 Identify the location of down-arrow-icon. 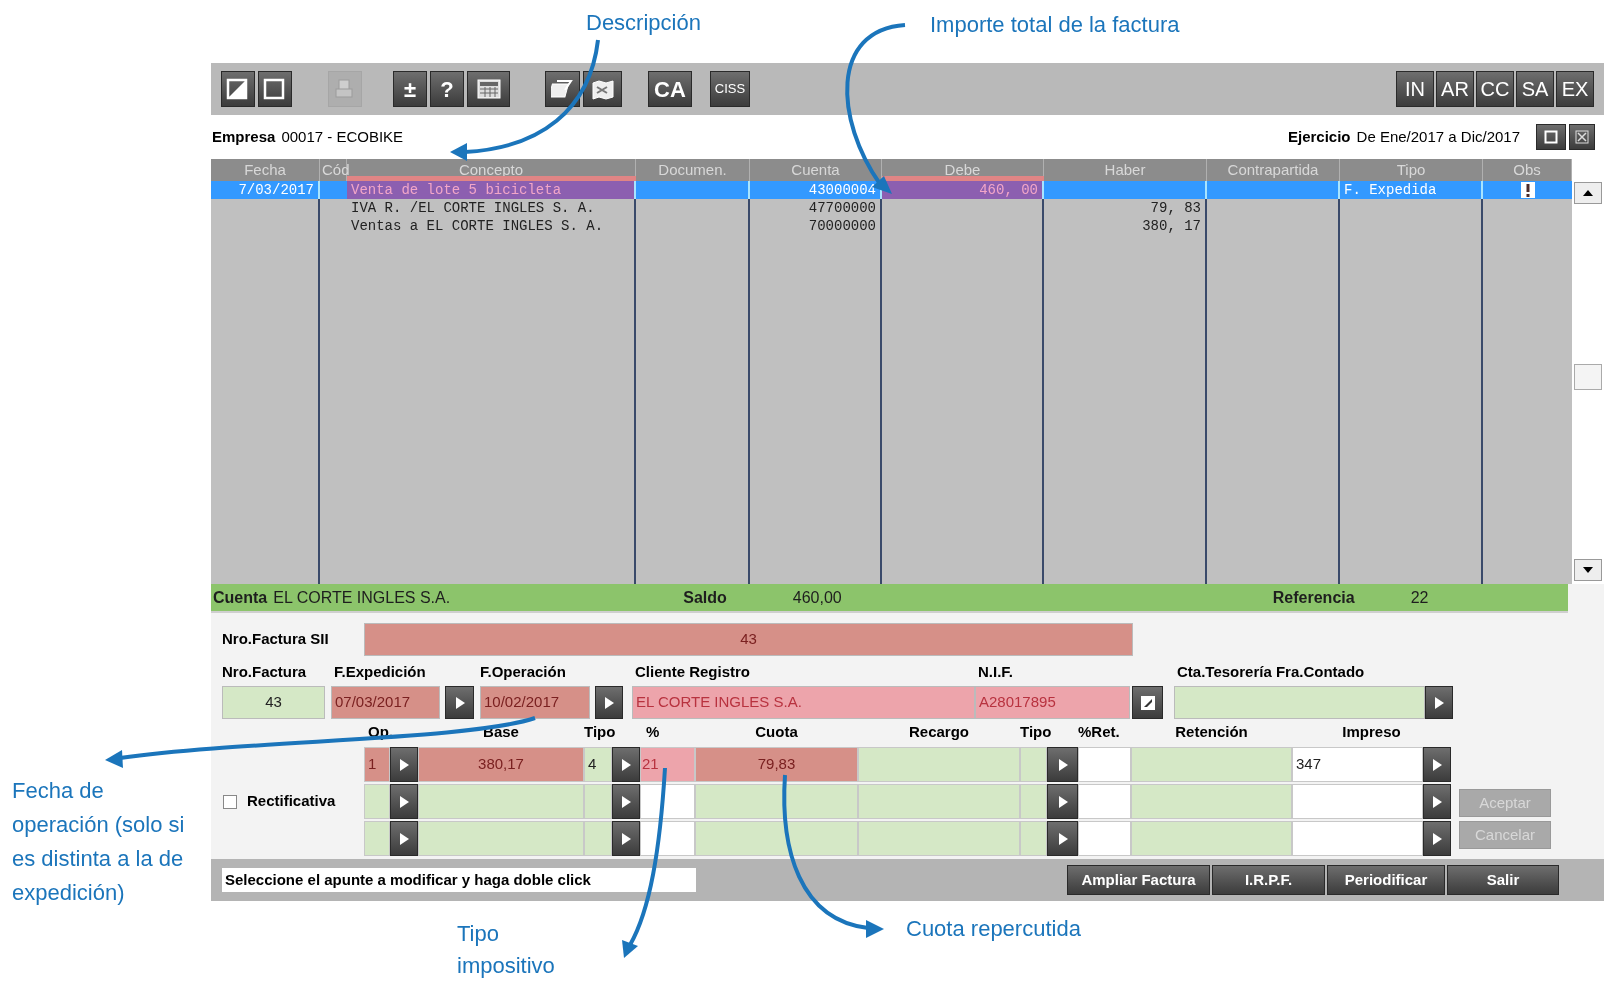
(1588, 570).